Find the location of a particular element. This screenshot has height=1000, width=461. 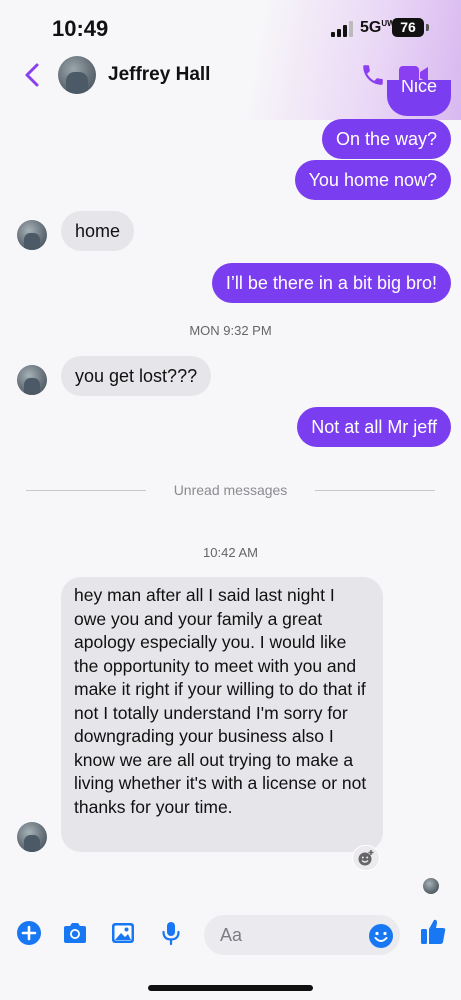

timestamp: 10:42 AM is located at coordinates (230, 552).